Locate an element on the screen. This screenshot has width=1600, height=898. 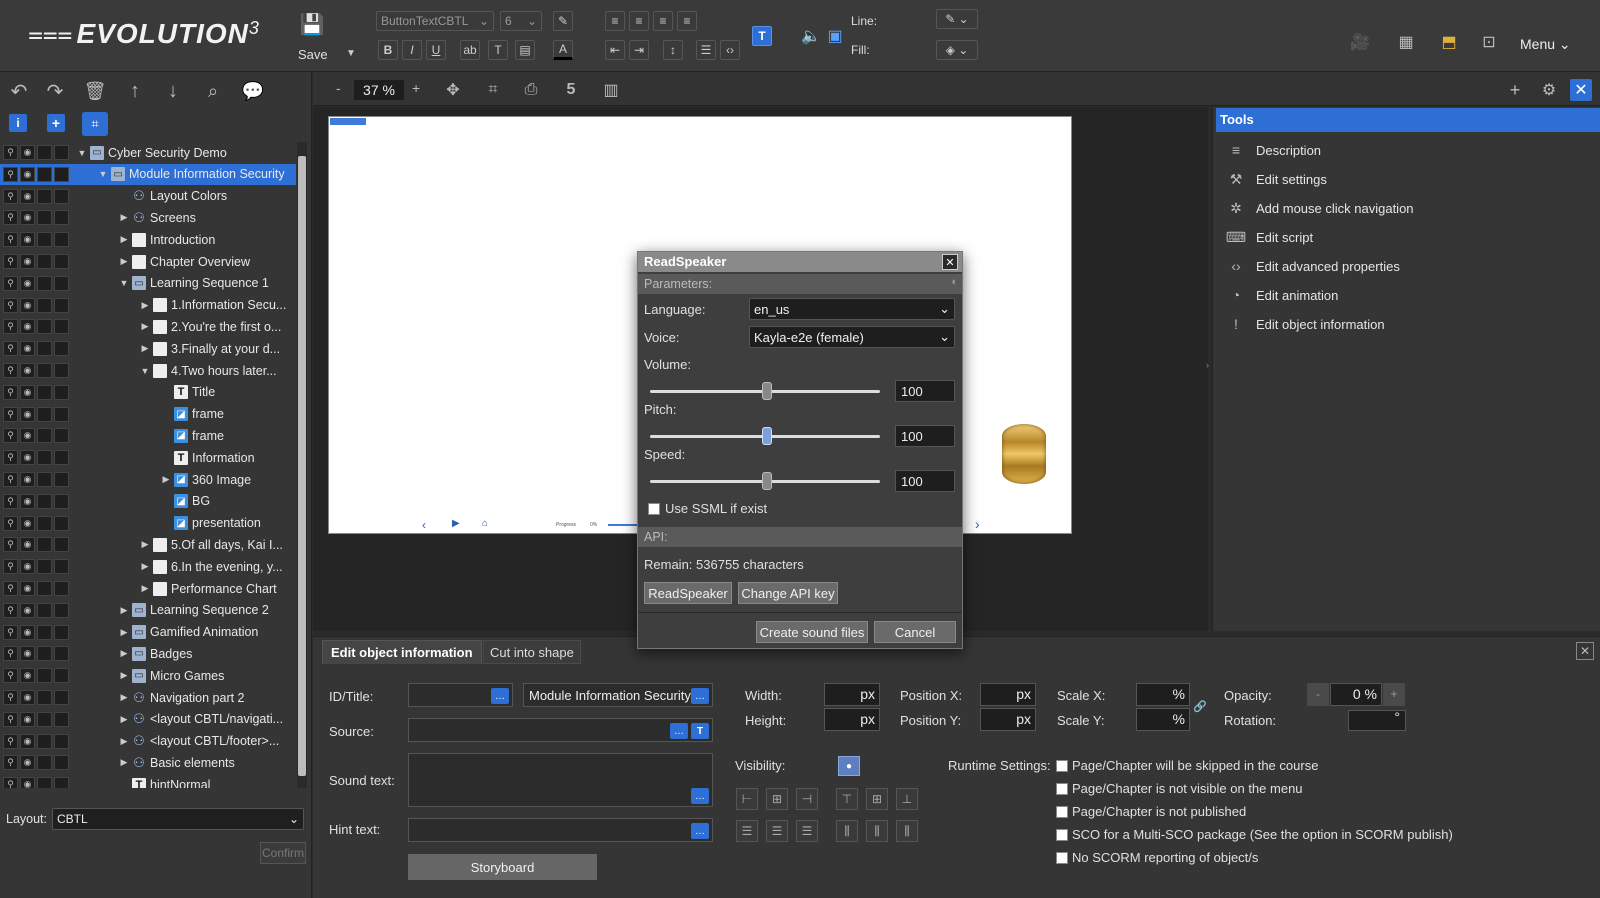
rotation-field: ° is located at coordinates (1377, 720).